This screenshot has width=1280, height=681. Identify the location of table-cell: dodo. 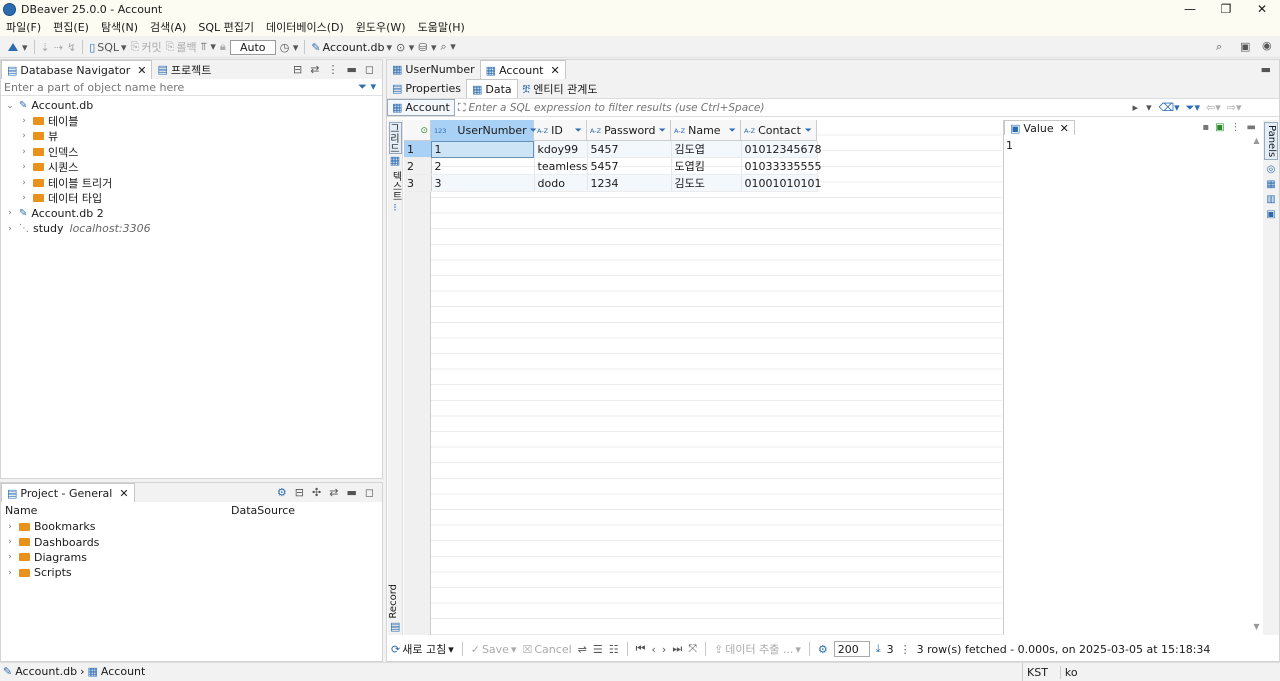
(561, 183).